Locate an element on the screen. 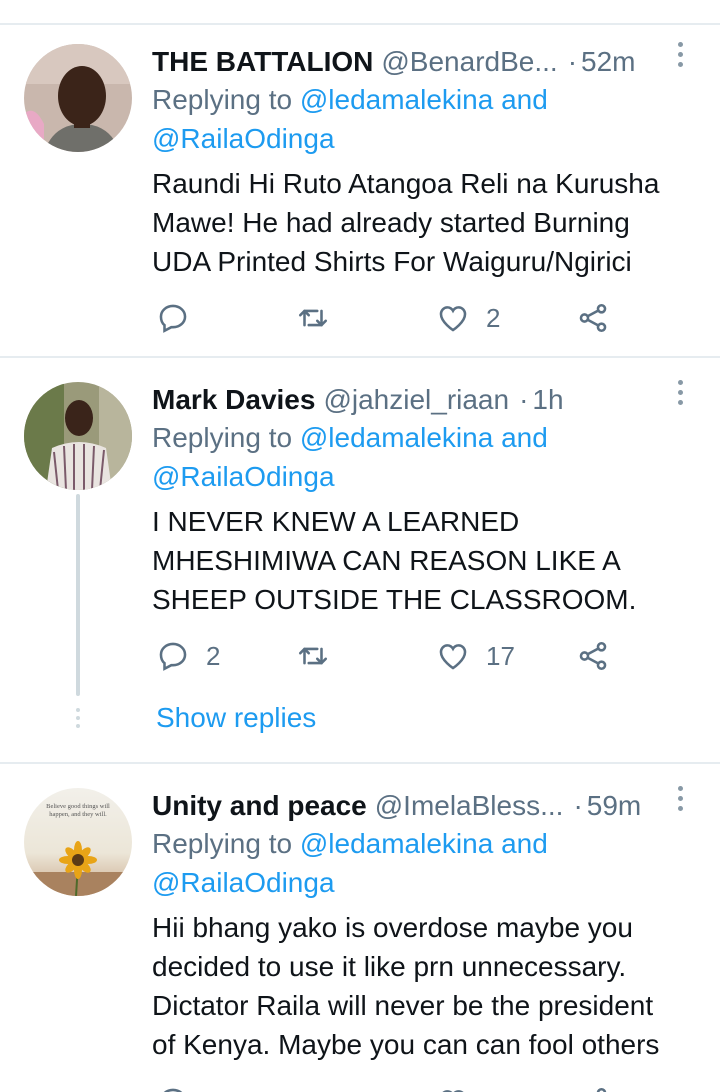  tweet-header: THE BATTALION @BenardBe... · 52m is located at coordinates (406, 62).